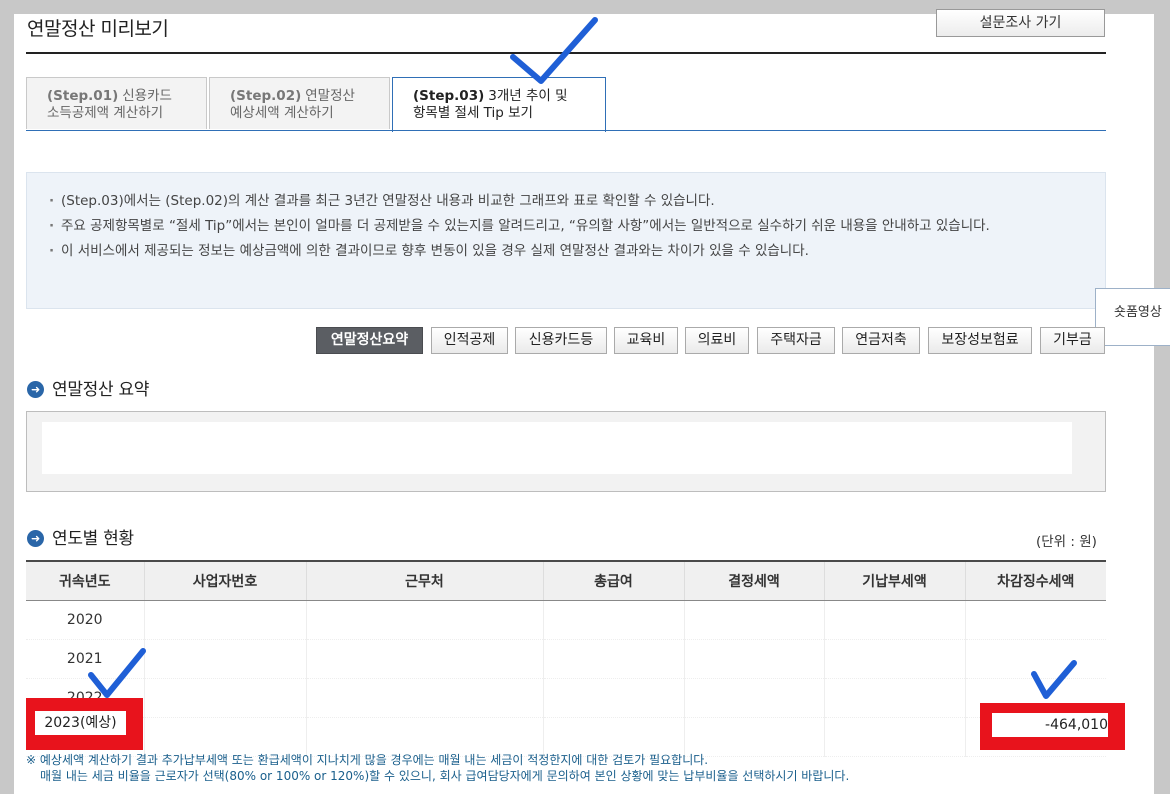 The height and width of the screenshot is (794, 1170). I want to click on column-header: 차감징수세액, so click(1035, 580).